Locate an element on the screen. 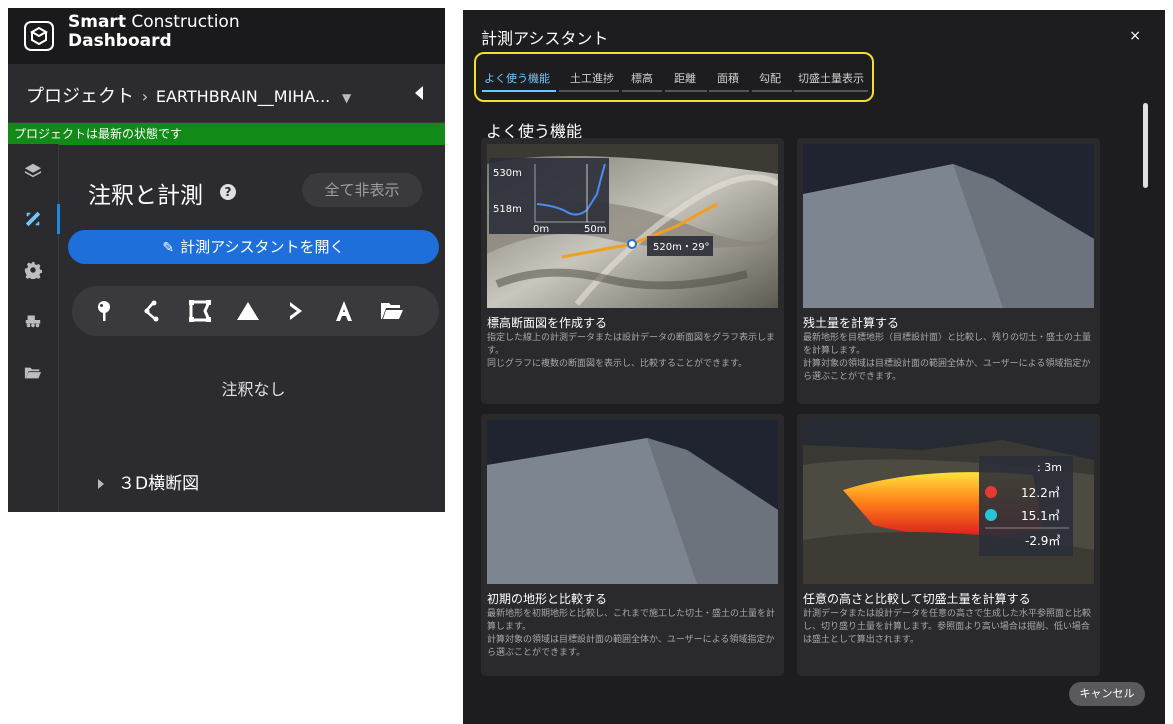 The height and width of the screenshot is (724, 1173). project-breadcrumb: プロジェクト › EARTHBRAIN__MIHA... ▼ is located at coordinates (188, 95).